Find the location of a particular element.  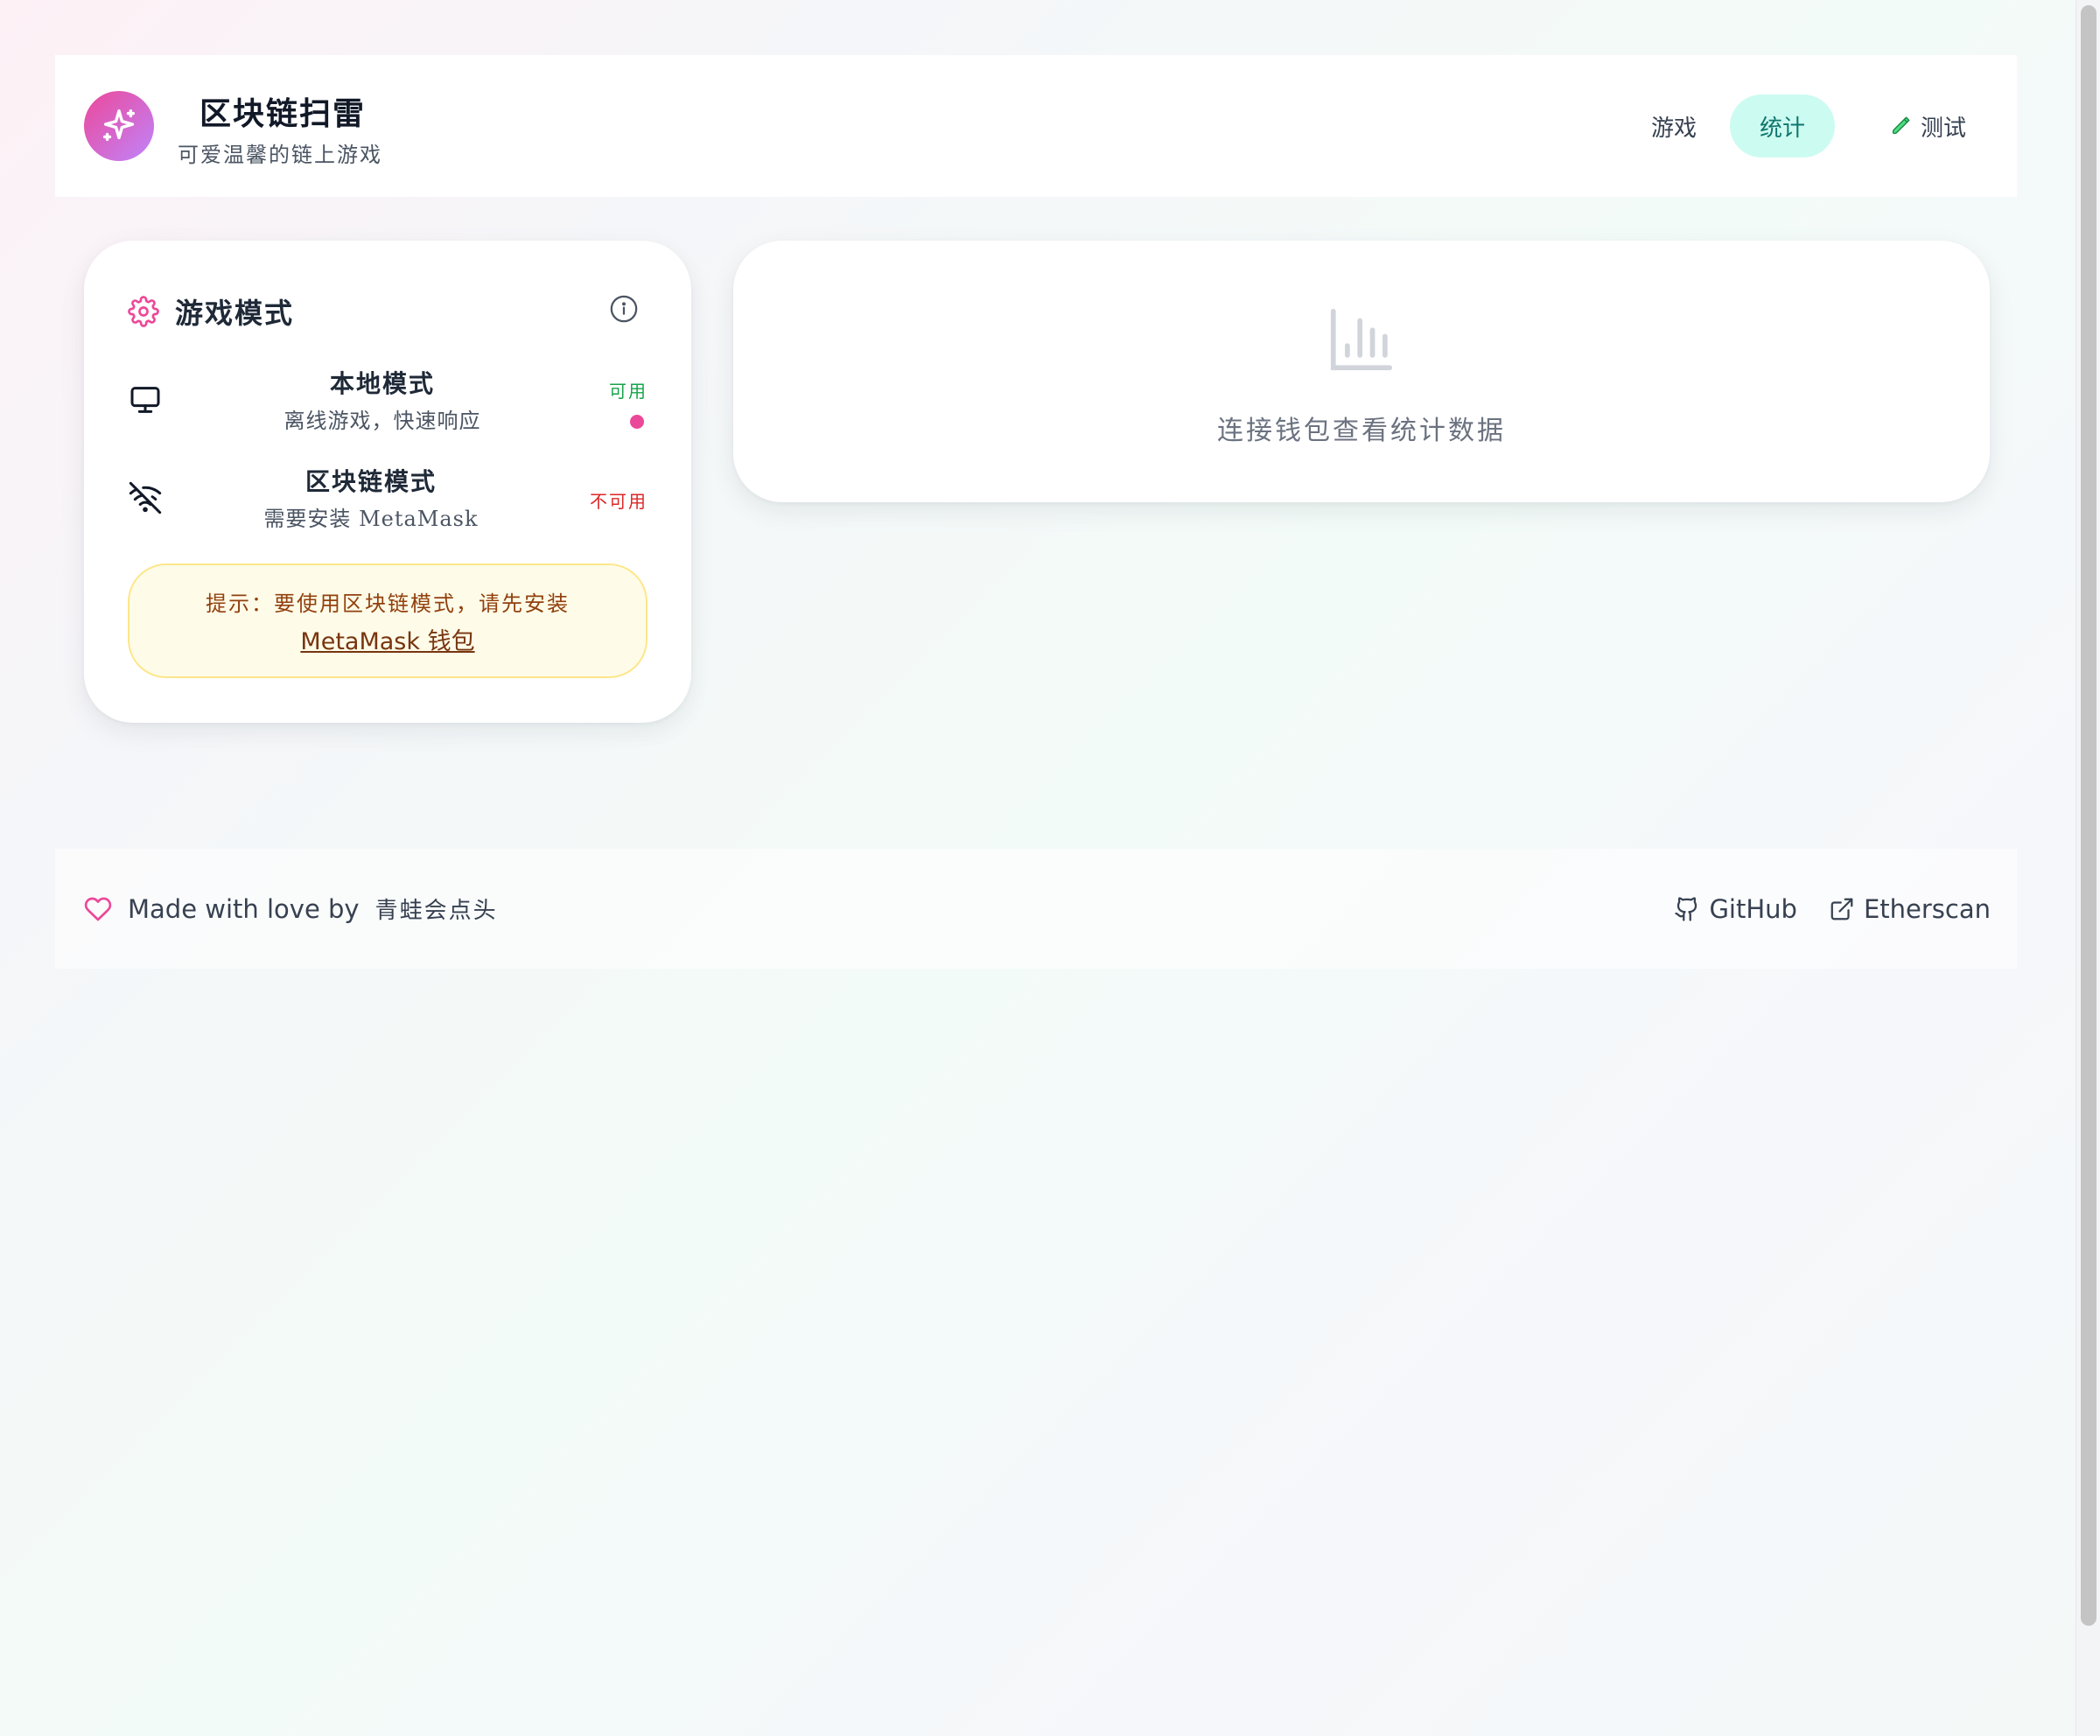

test-tube-icon is located at coordinates (1901, 125).